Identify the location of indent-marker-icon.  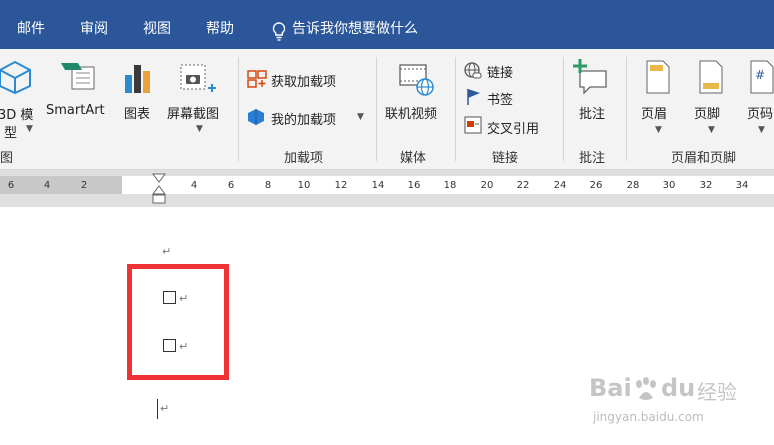
(159, 189).